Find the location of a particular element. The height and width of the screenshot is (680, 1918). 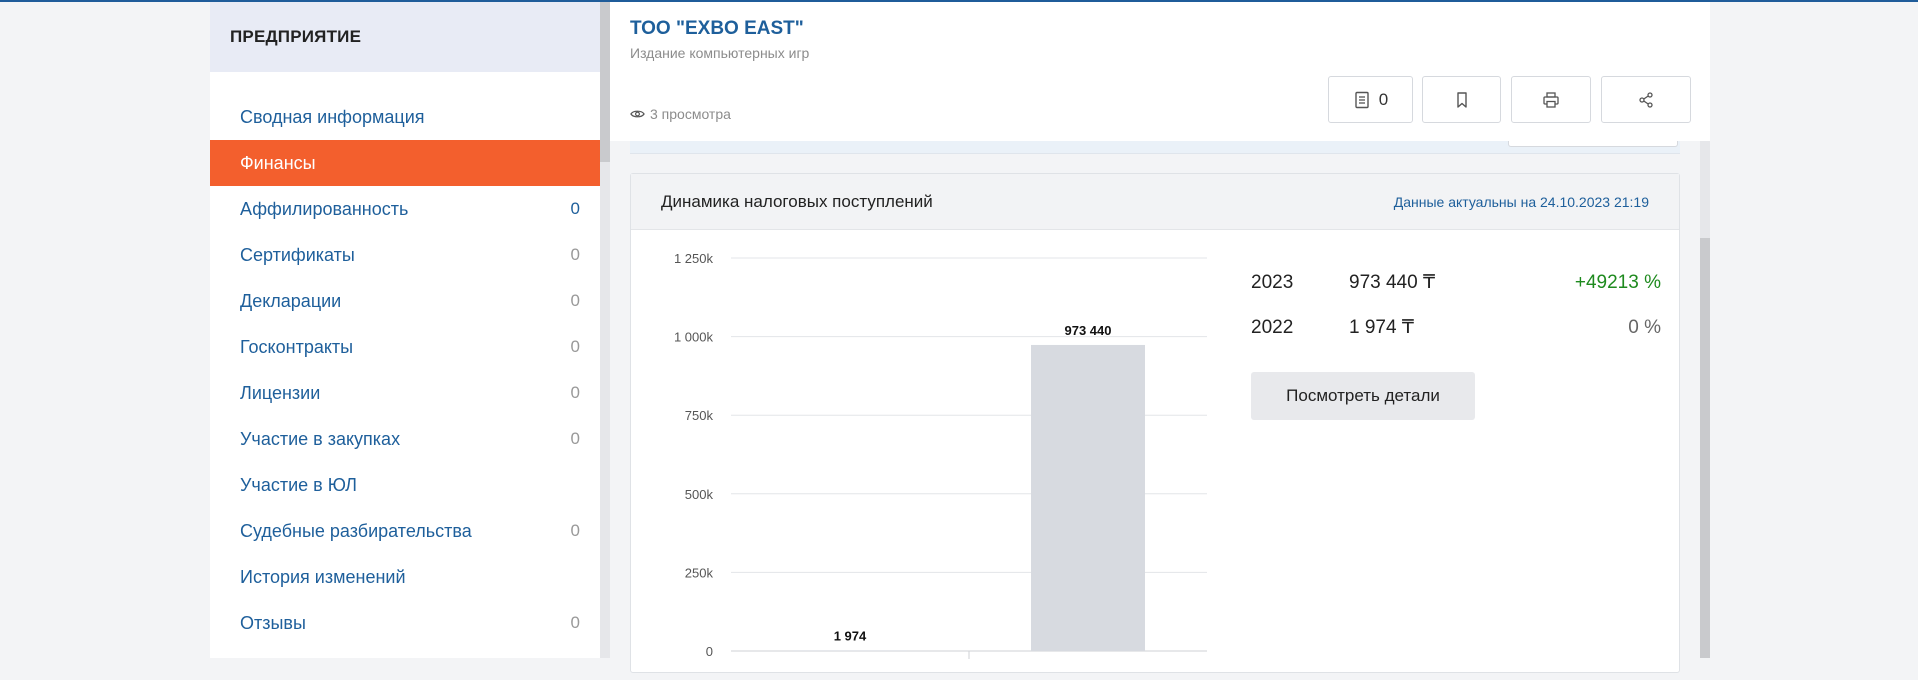

stat-change: 0 % is located at coordinates (1644, 327).